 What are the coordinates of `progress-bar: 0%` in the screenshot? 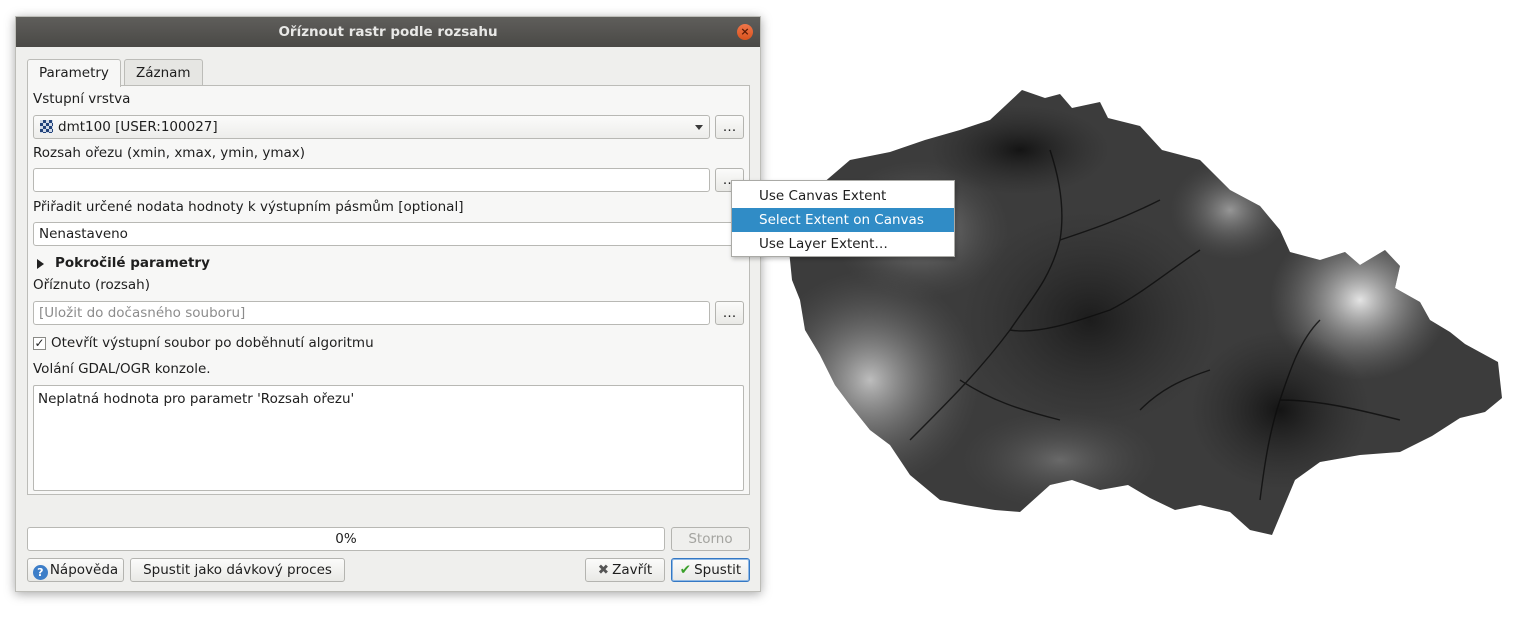 It's located at (346, 539).